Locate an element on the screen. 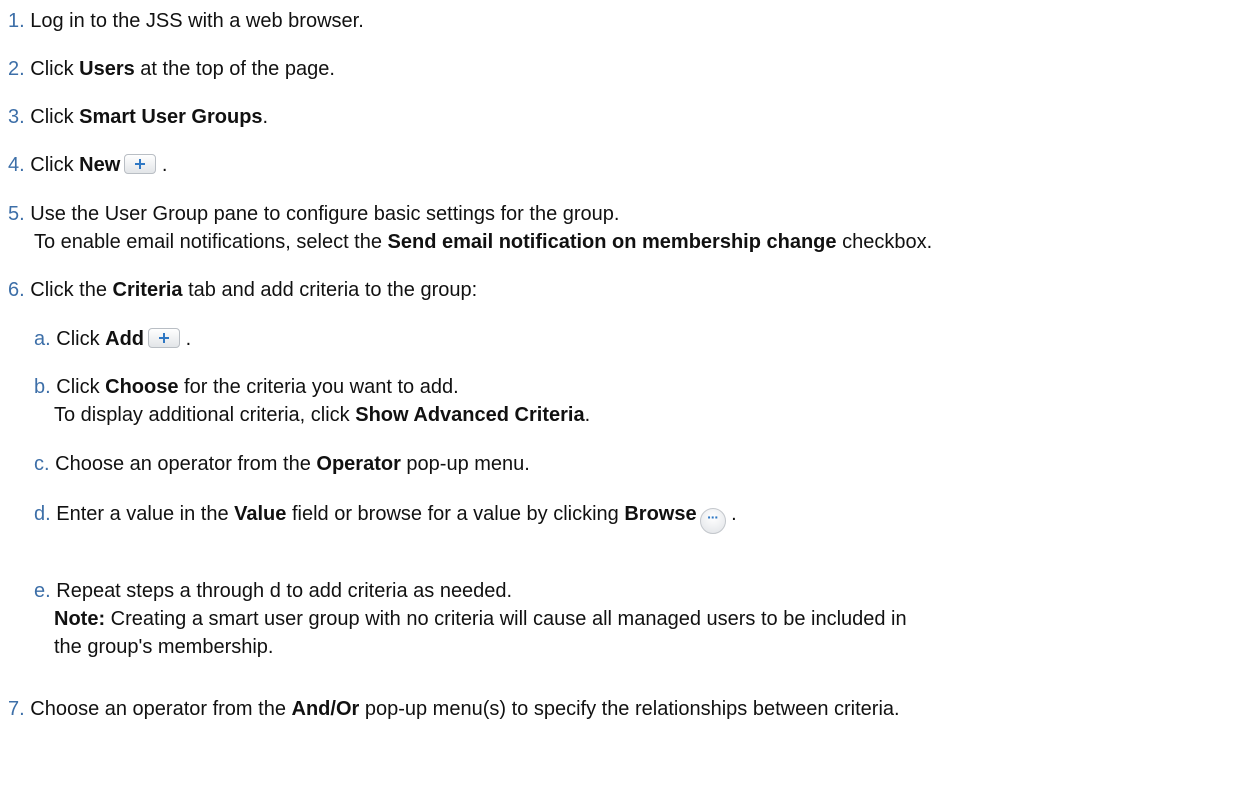  note-label: Note: is located at coordinates (80, 619).